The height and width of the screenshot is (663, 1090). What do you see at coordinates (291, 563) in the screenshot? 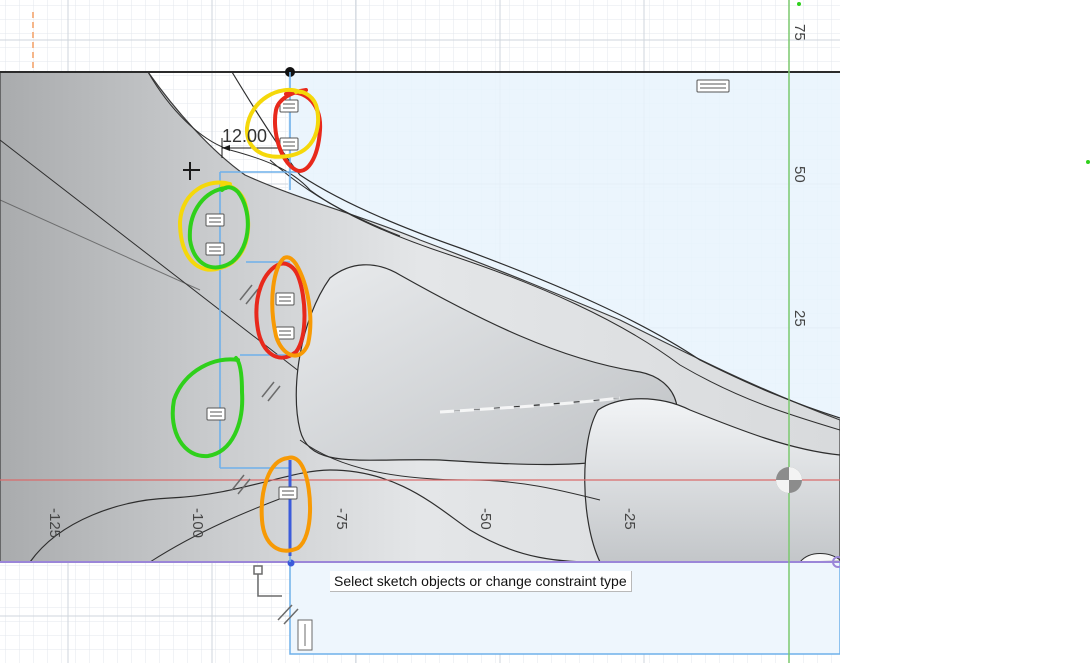
I see `sketch-point` at bounding box center [291, 563].